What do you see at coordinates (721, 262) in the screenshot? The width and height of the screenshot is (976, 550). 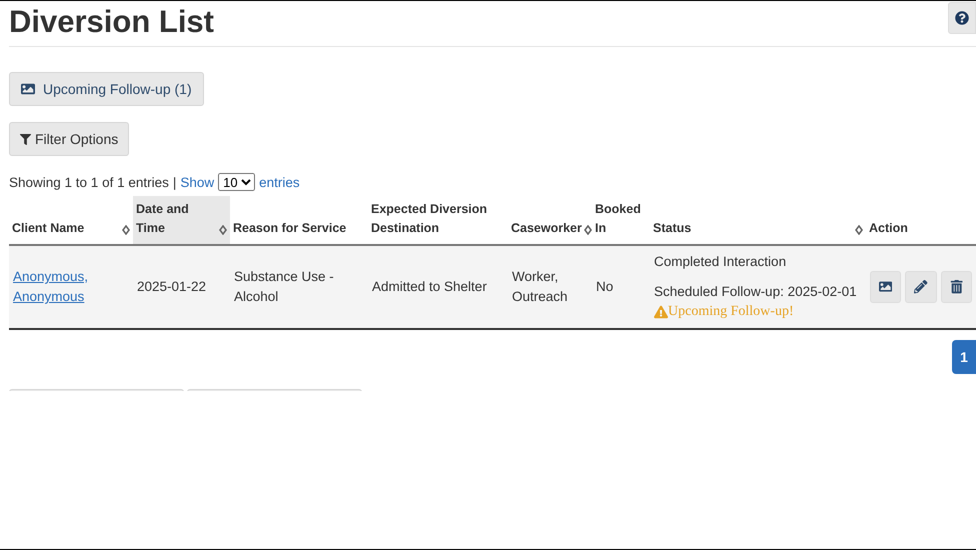 I see `status-text: Completed Interaction` at bounding box center [721, 262].